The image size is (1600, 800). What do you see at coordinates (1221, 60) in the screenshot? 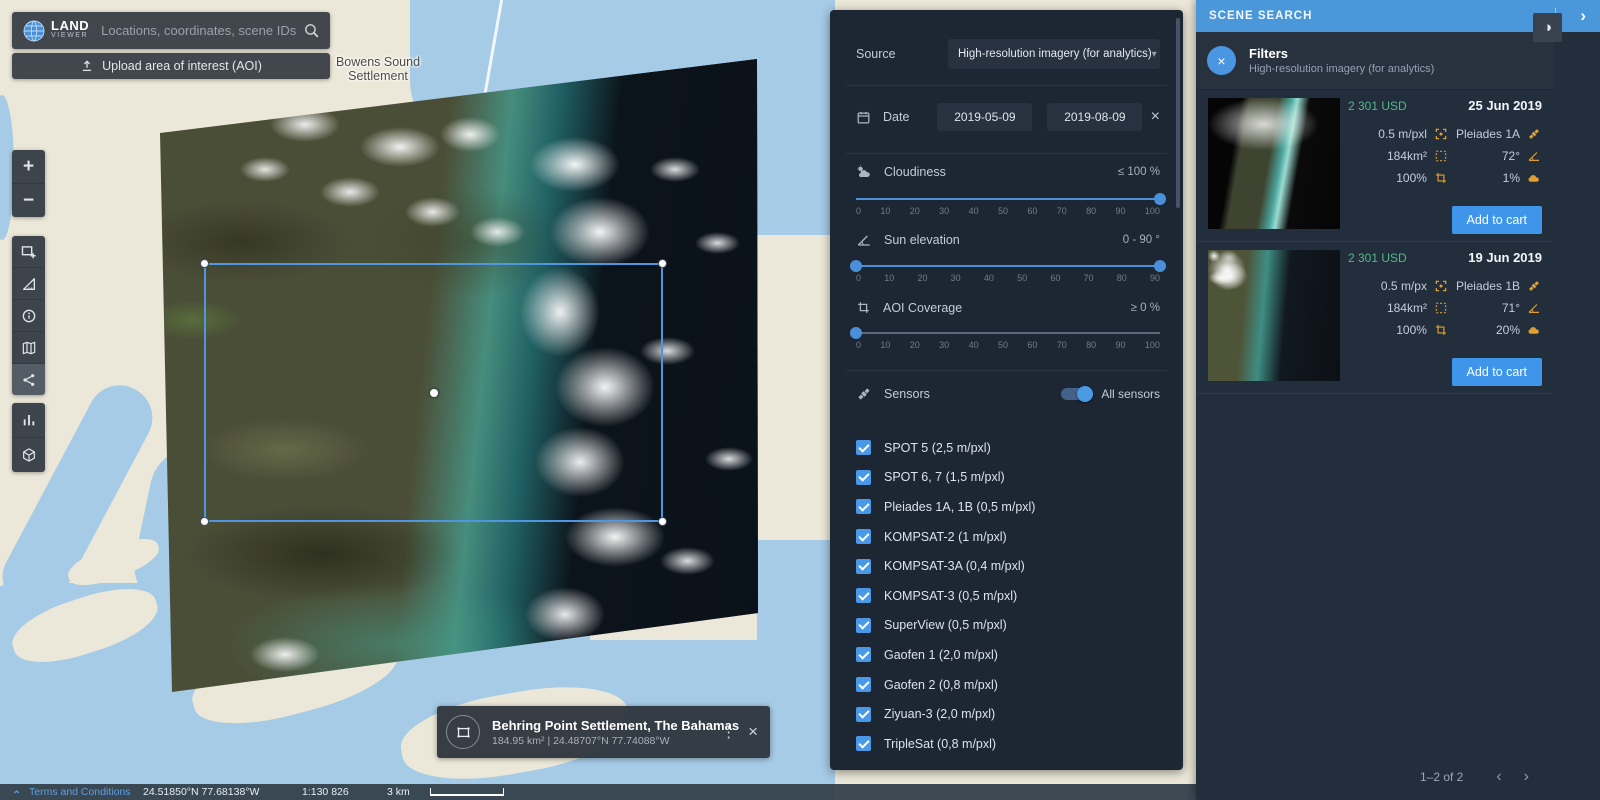
I see `clear-filters-button` at bounding box center [1221, 60].